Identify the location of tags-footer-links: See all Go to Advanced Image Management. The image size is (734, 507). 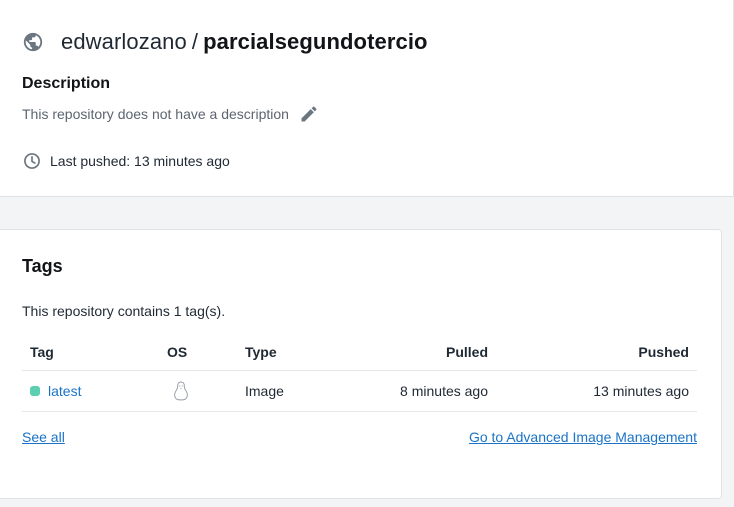
(359, 437).